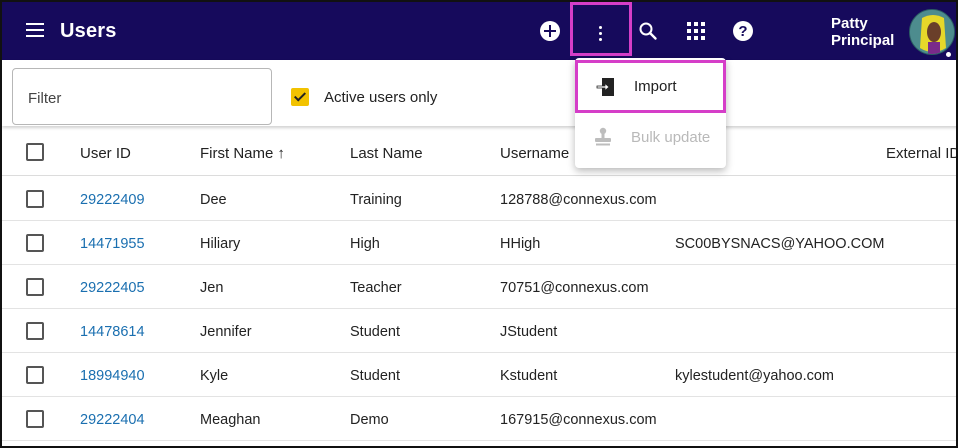 The width and height of the screenshot is (958, 448). What do you see at coordinates (226, 332) in the screenshot?
I see `first-name-cell: Jennifer` at bounding box center [226, 332].